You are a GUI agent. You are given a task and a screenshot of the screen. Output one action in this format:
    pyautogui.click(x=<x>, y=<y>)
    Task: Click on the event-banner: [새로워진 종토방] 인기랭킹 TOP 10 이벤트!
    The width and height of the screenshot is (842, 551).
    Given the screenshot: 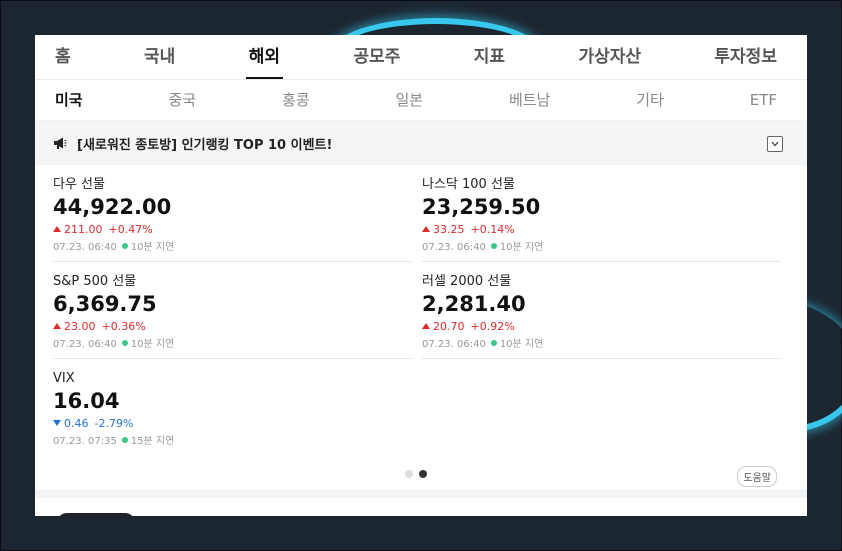 What is the action you would take?
    pyautogui.click(x=421, y=143)
    